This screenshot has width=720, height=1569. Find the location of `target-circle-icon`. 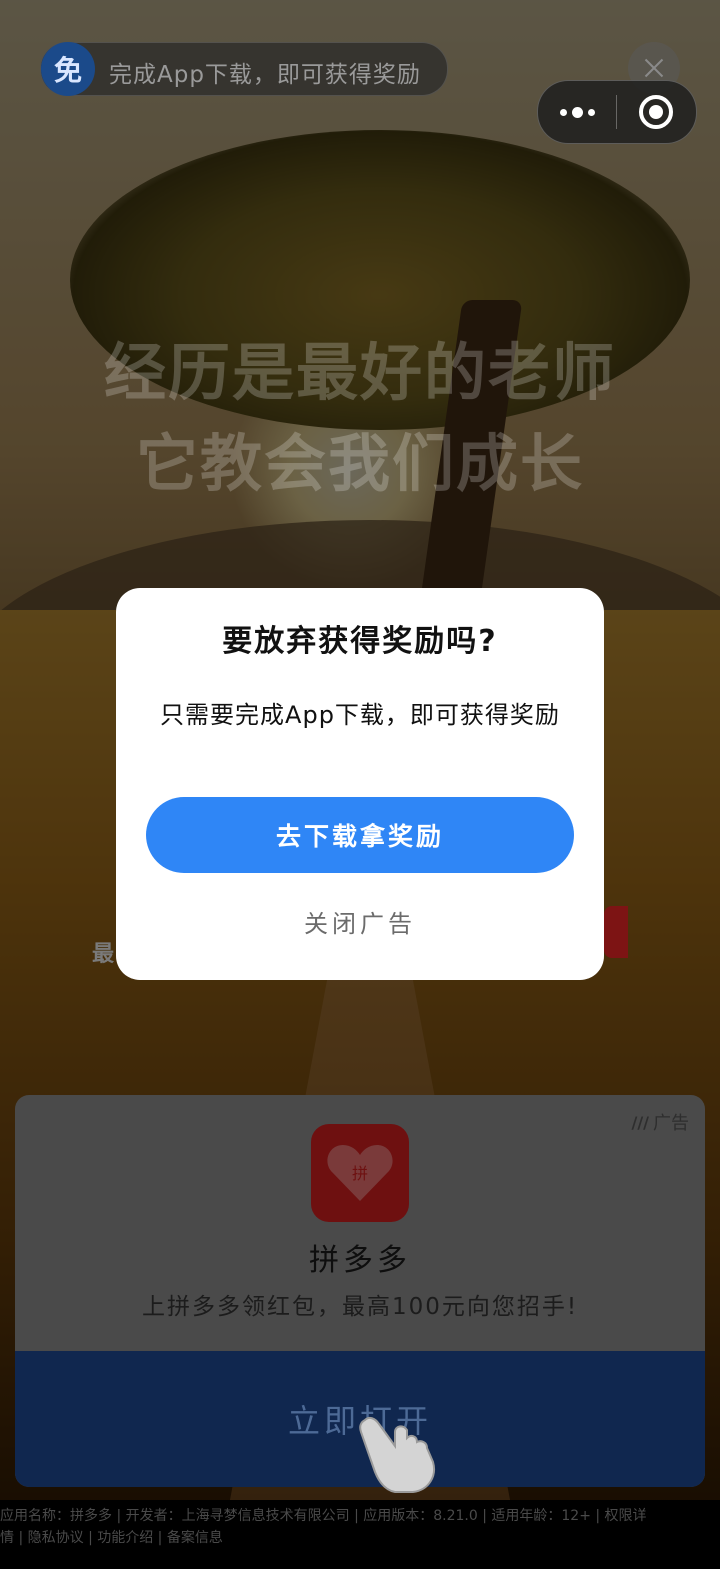

target-circle-icon is located at coordinates (656, 112).